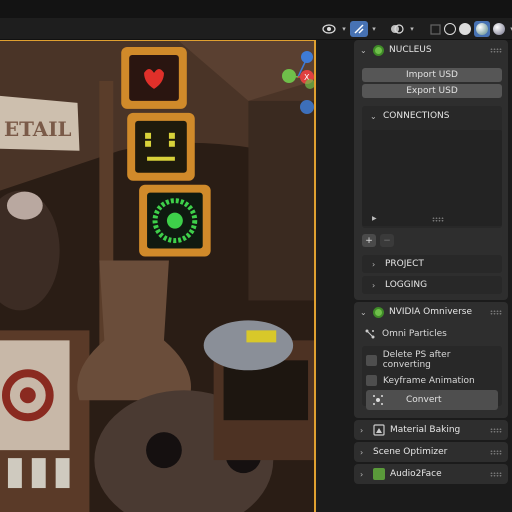 This screenshot has height=512, width=512. I want to click on delete-ps-label: Delete PS after converting, so click(416, 360).